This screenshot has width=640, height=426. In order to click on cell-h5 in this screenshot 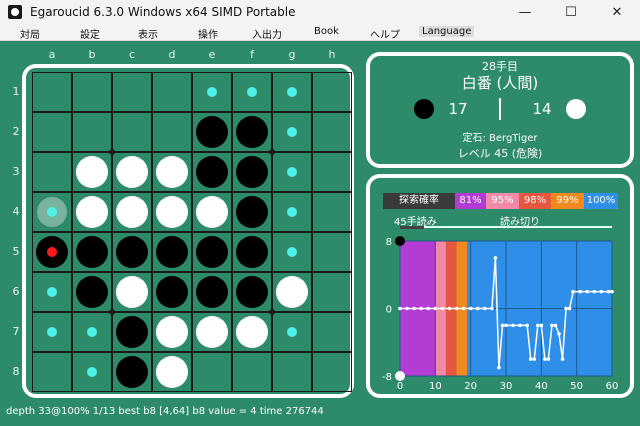, I will do `click(332, 252)`.